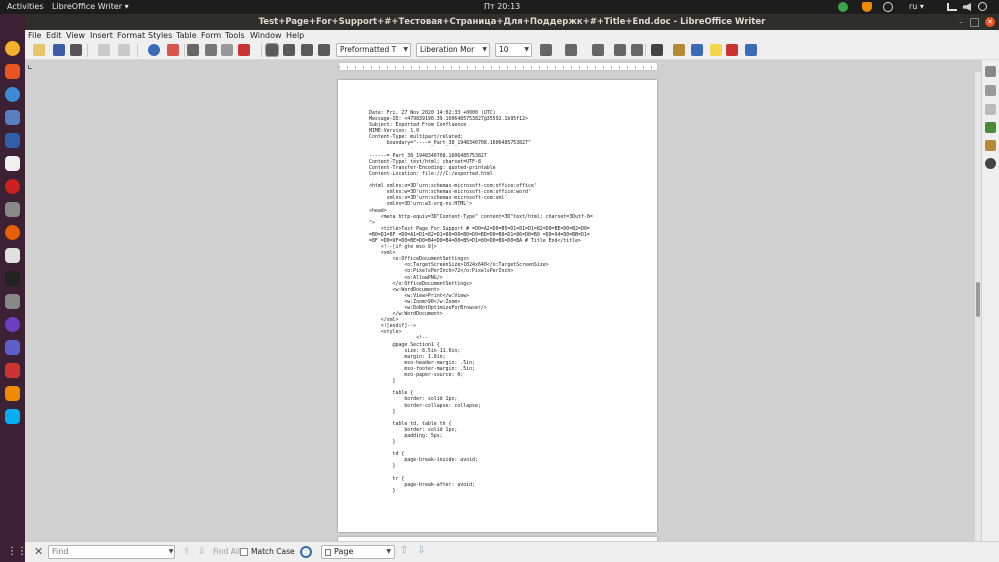 Image resolution: width=999 pixels, height=562 pixels. I want to click on search-next-icon: ⇩, so click(421, 551).